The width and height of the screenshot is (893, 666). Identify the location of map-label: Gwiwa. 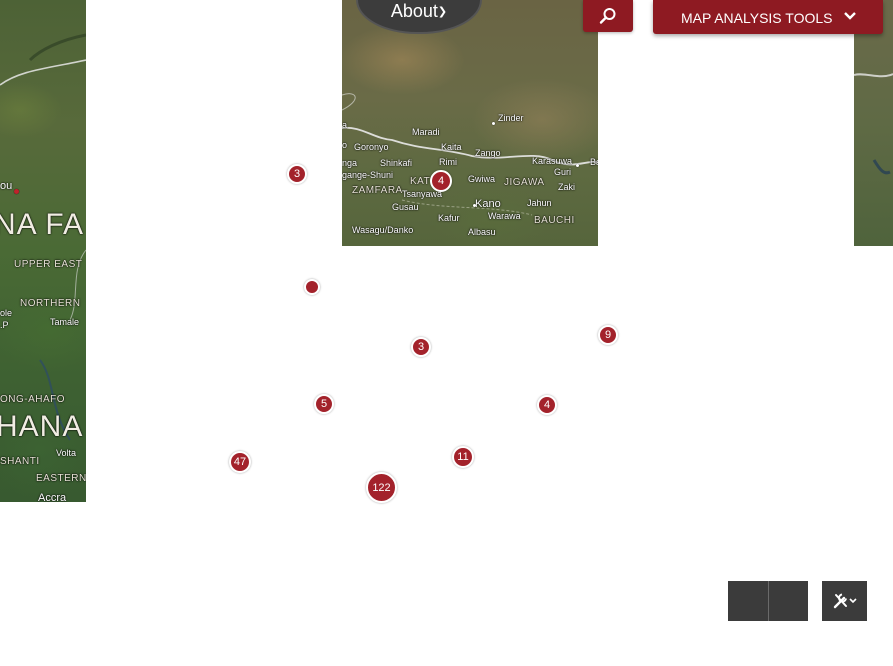
(482, 179).